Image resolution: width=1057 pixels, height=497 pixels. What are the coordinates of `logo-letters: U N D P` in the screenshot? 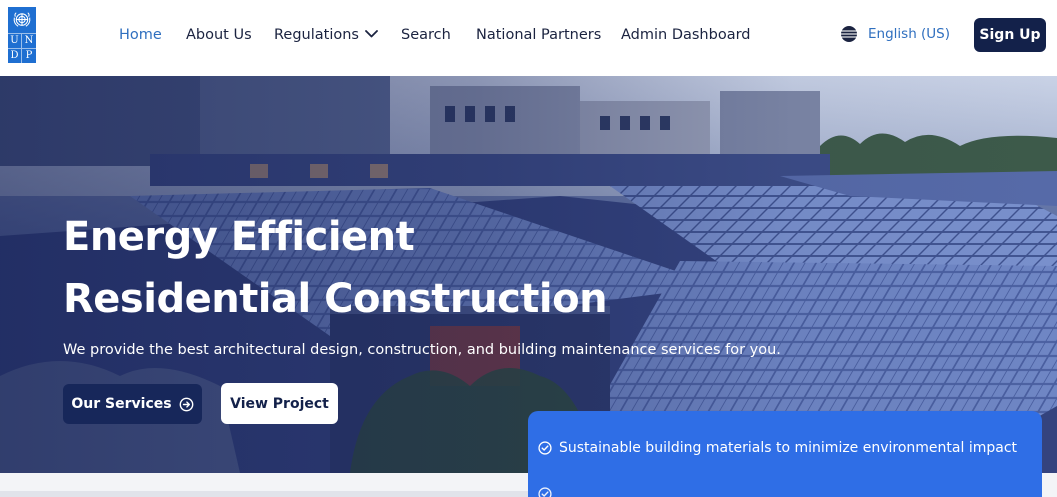 It's located at (22, 48).